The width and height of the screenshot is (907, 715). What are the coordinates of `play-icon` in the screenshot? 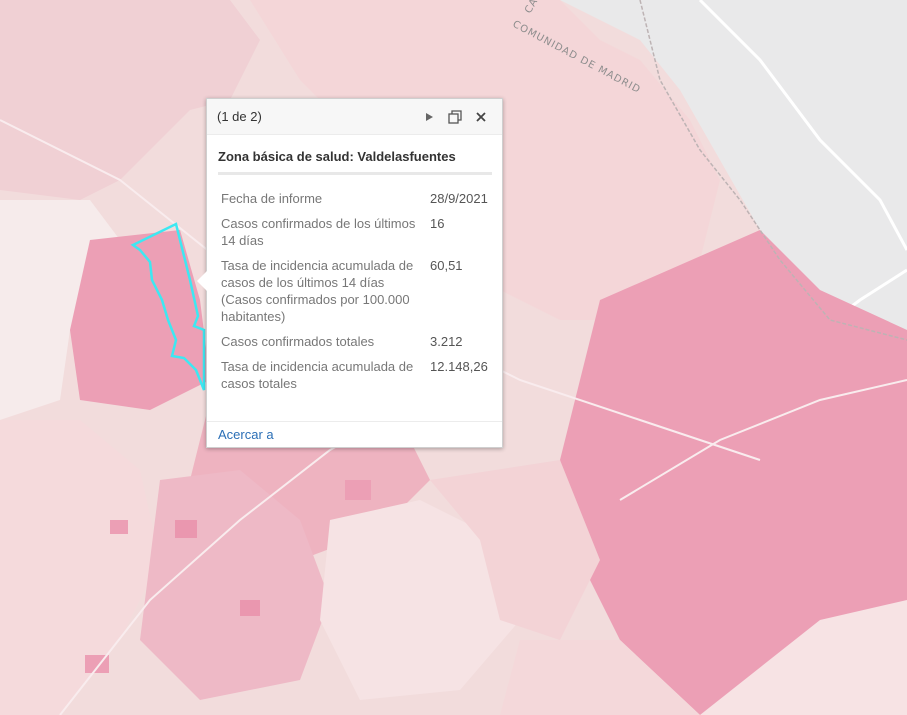 It's located at (429, 116).